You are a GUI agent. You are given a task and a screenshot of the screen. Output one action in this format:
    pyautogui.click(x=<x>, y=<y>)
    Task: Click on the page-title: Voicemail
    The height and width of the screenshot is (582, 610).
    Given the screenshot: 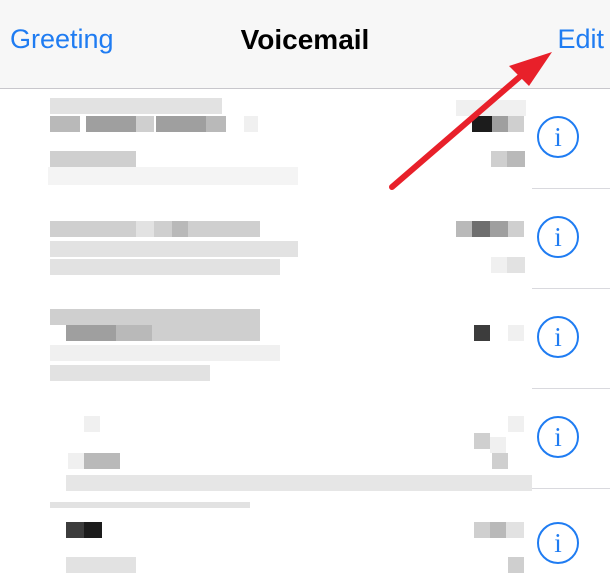 What is the action you would take?
    pyautogui.click(x=305, y=39)
    